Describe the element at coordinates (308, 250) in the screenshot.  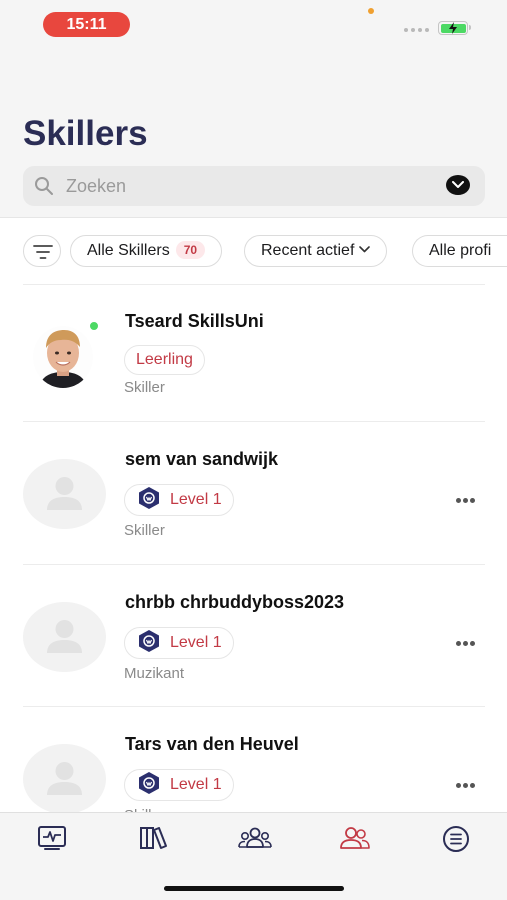
I see `filter-chip-label: Recent actief` at that location.